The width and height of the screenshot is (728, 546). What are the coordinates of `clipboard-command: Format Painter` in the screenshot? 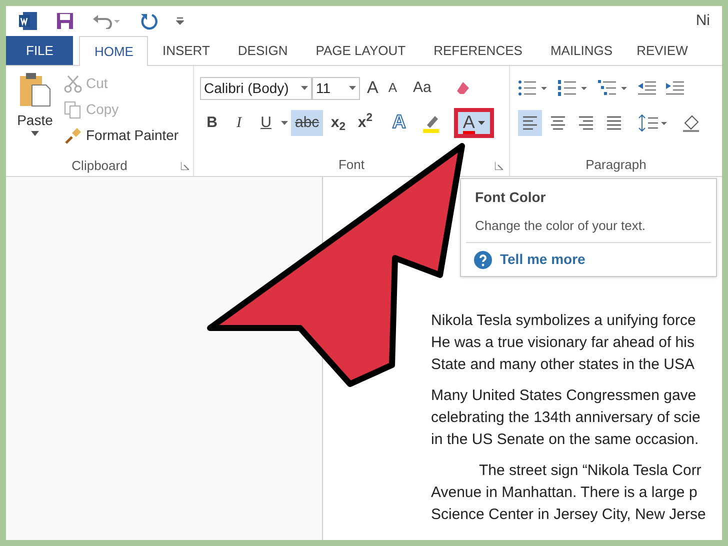 It's located at (121, 135).